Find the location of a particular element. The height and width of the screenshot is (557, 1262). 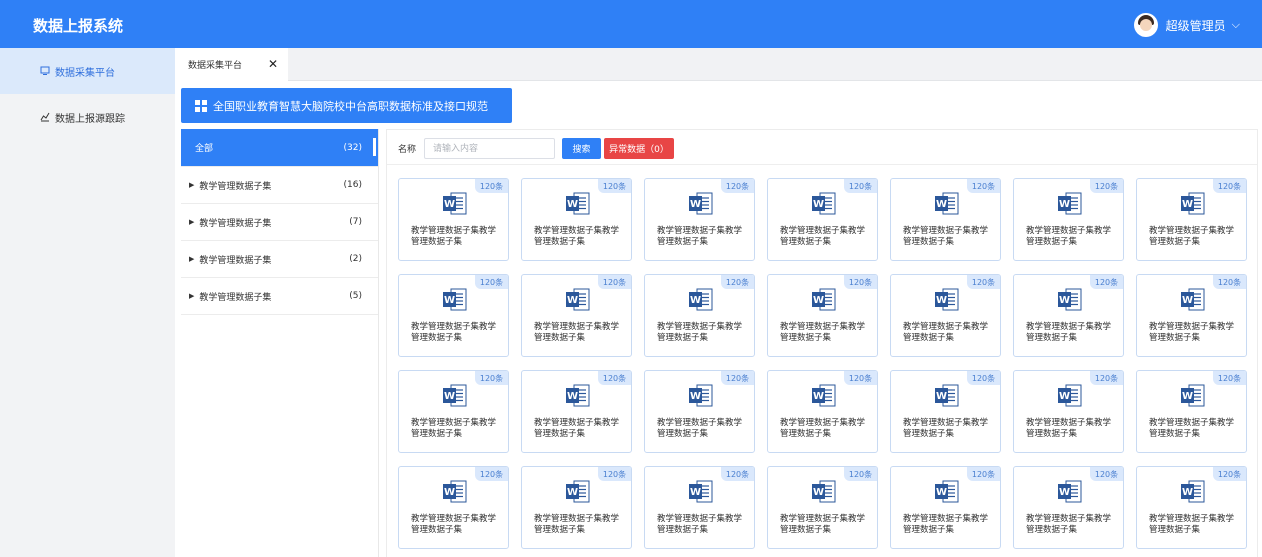

sidebar-item-label: 数据上报源跟踪 is located at coordinates (90, 119).